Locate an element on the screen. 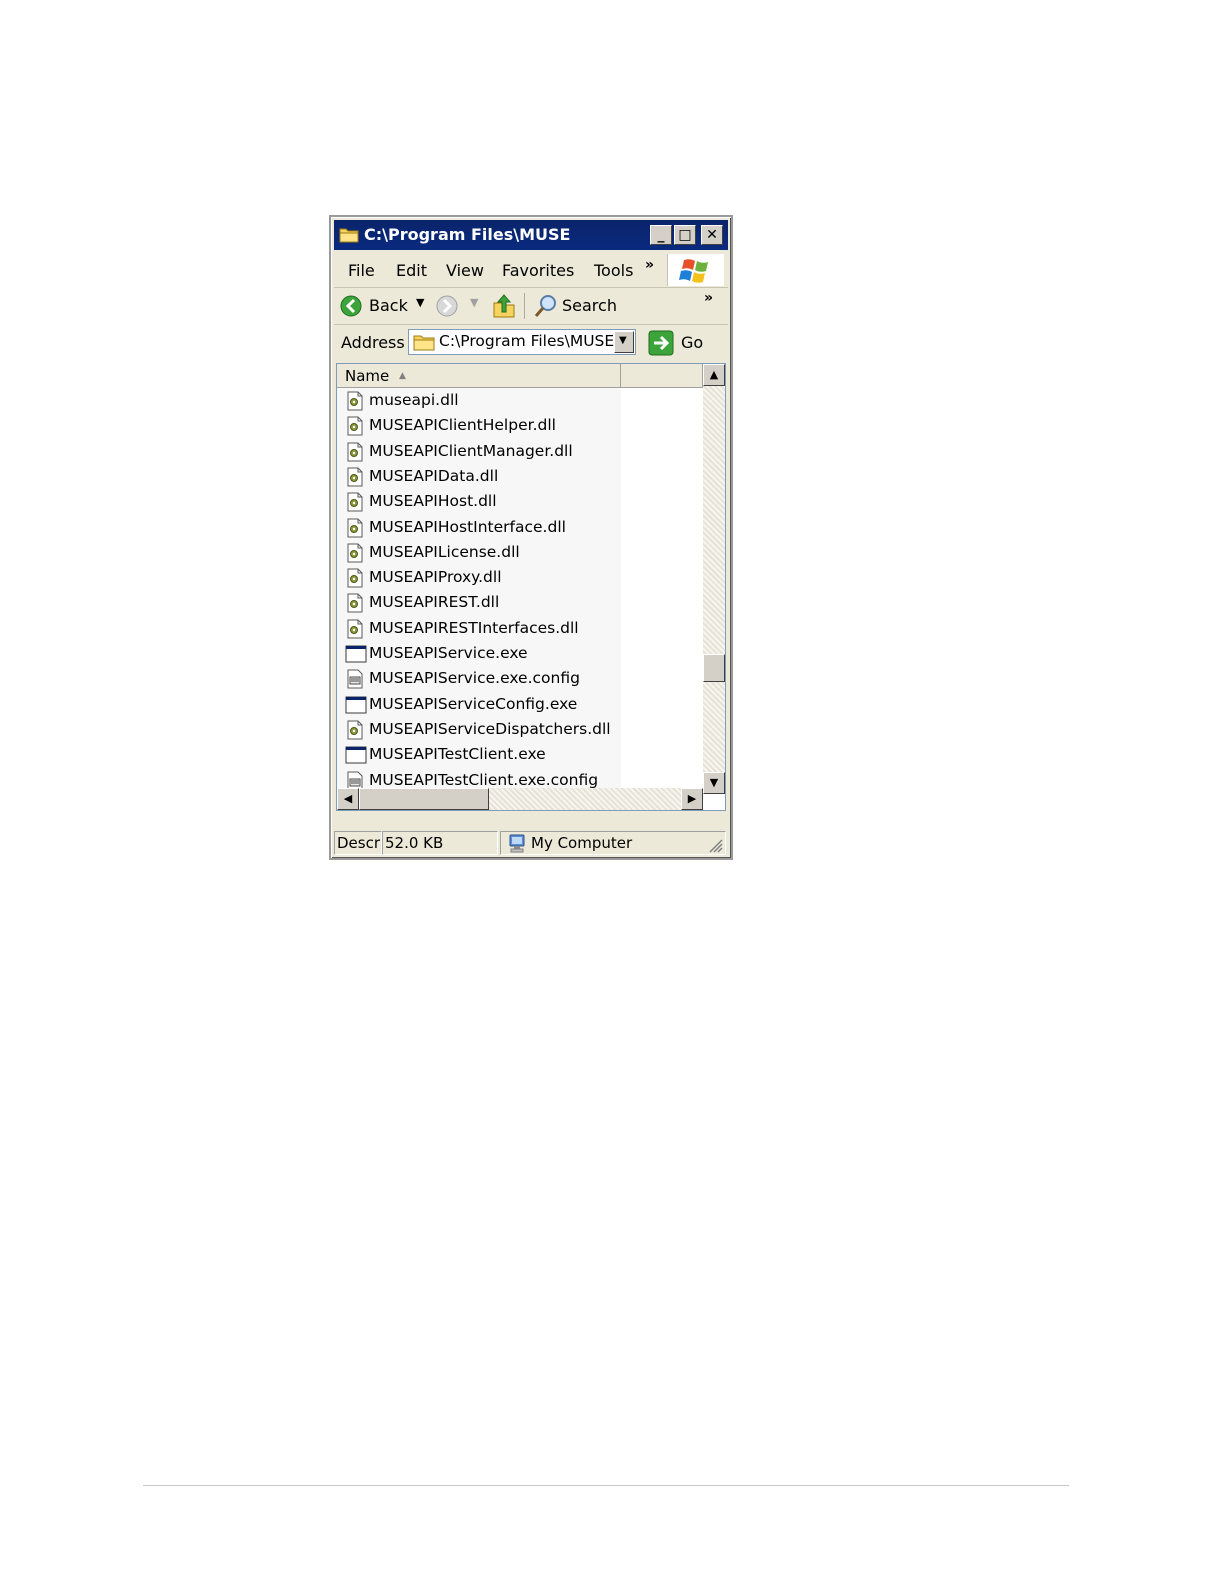 The image size is (1224, 1584). file-name: MUSEAPILicense.dll is located at coordinates (444, 551).